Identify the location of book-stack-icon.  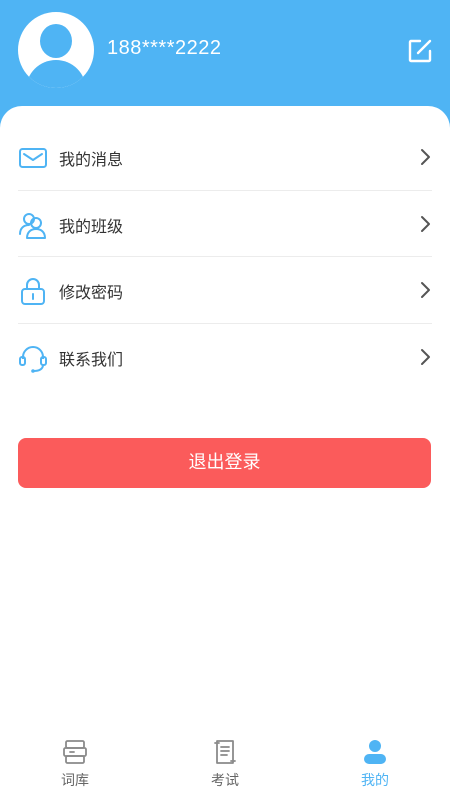
(75, 752).